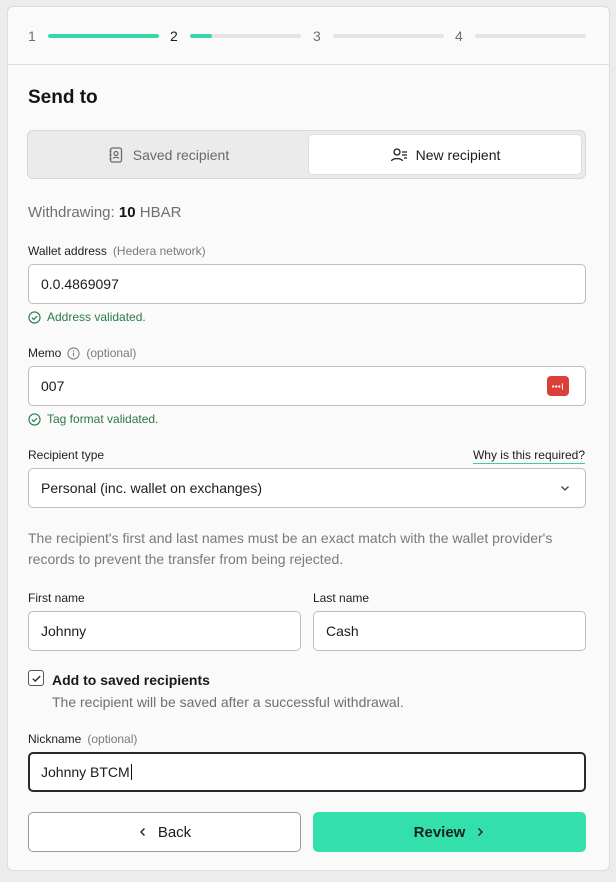  Describe the element at coordinates (565, 488) in the screenshot. I see `chevron-down-icon` at that location.